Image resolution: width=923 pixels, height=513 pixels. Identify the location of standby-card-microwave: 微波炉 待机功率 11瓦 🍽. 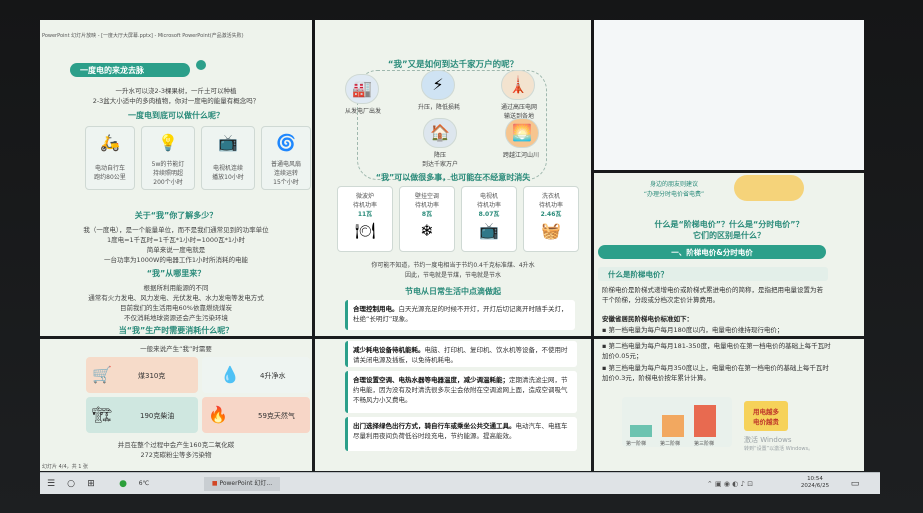
(365, 219).